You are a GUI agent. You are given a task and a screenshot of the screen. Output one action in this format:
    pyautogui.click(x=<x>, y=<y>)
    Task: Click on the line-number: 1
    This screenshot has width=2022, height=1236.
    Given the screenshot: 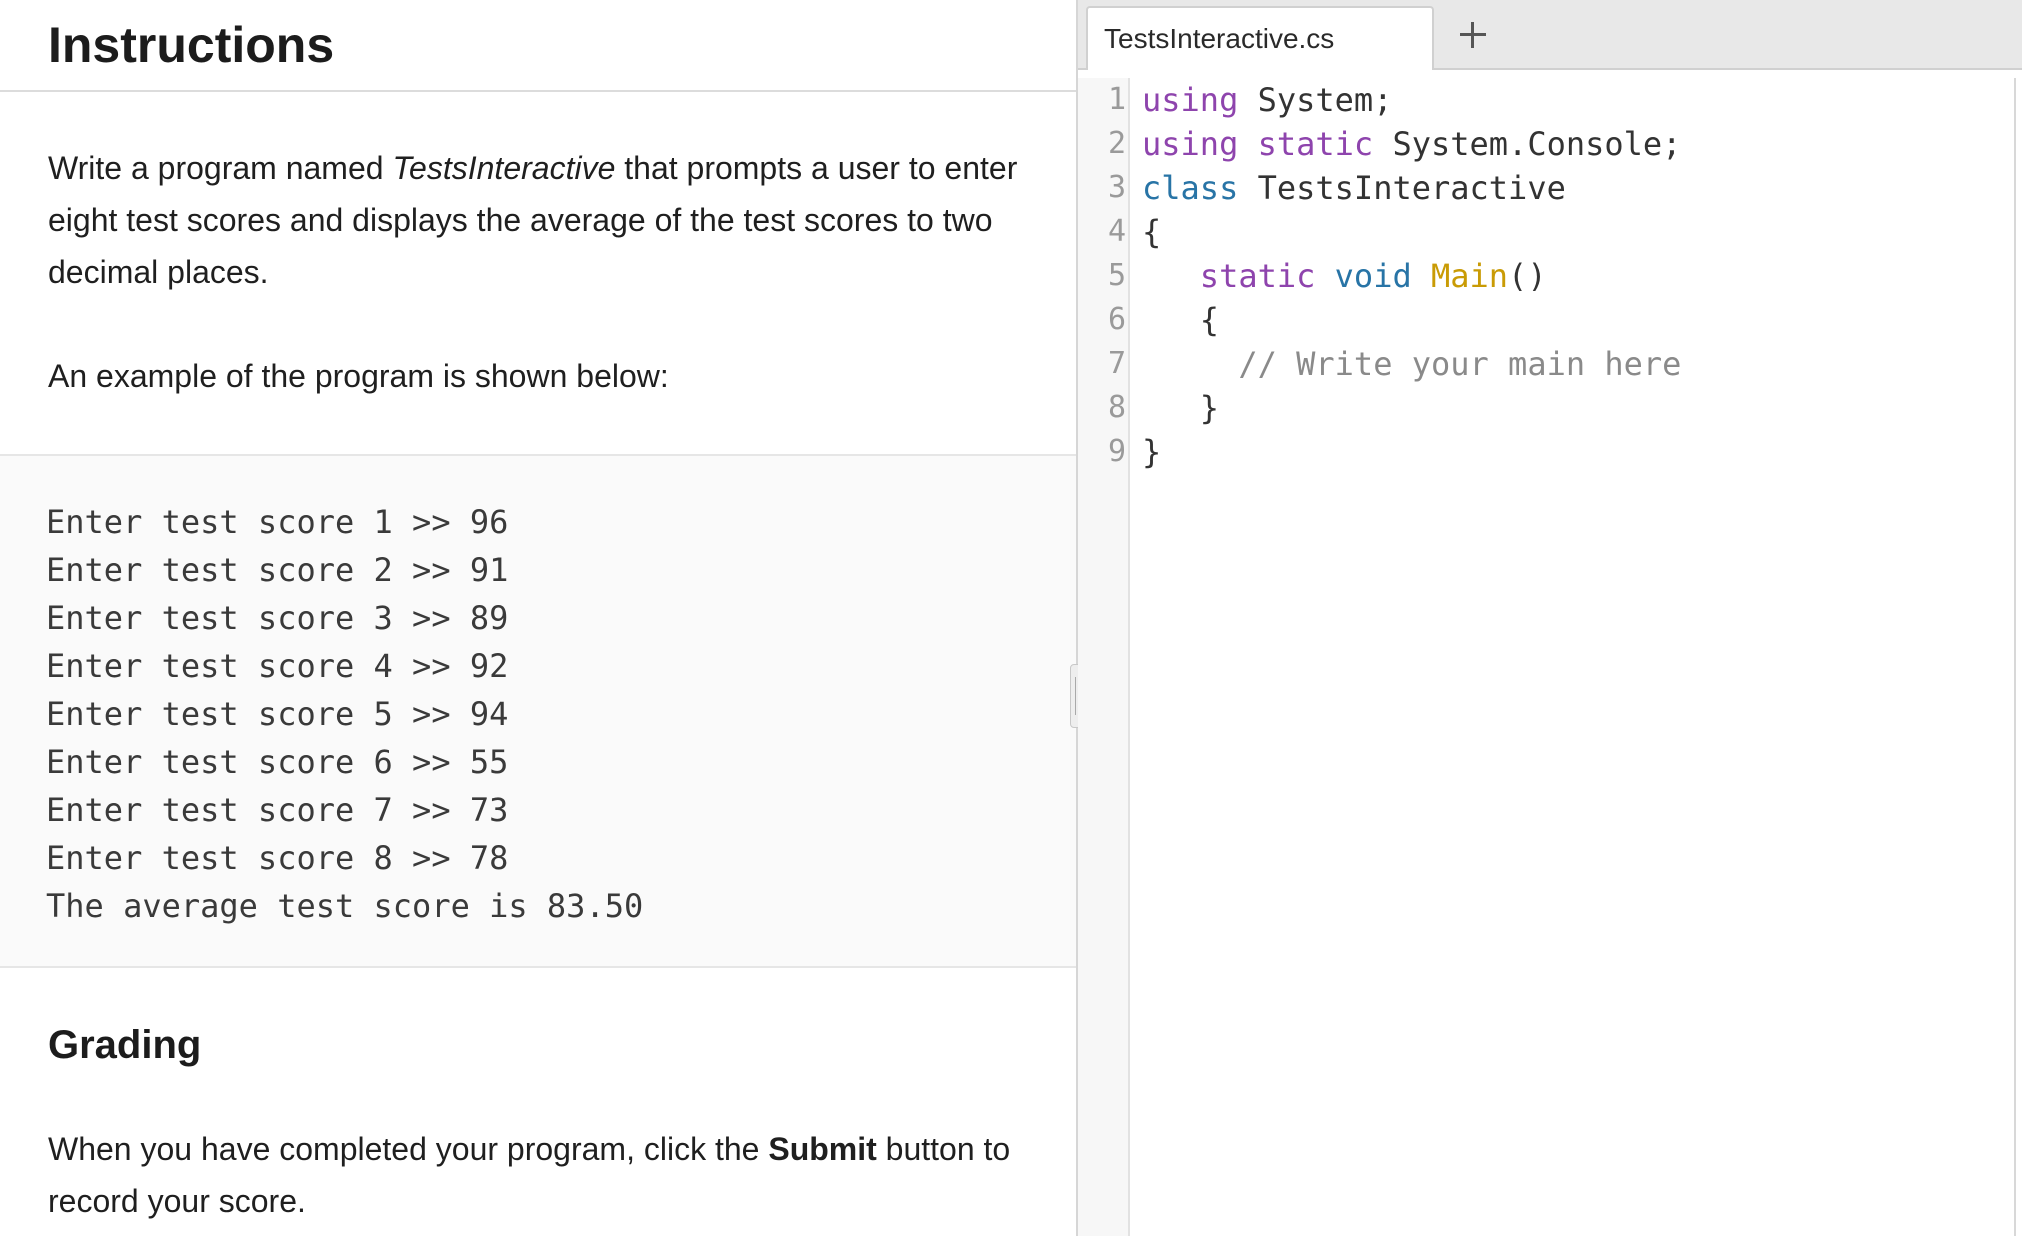 What is the action you would take?
    pyautogui.click(x=1116, y=99)
    